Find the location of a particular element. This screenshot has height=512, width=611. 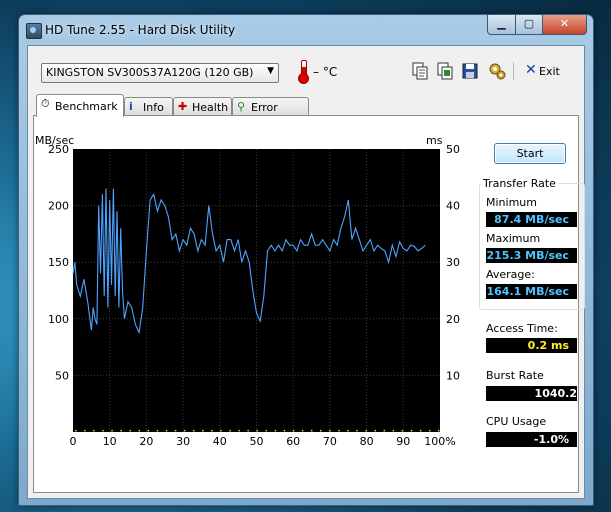

y-tick-label: 50 is located at coordinates (62, 375).